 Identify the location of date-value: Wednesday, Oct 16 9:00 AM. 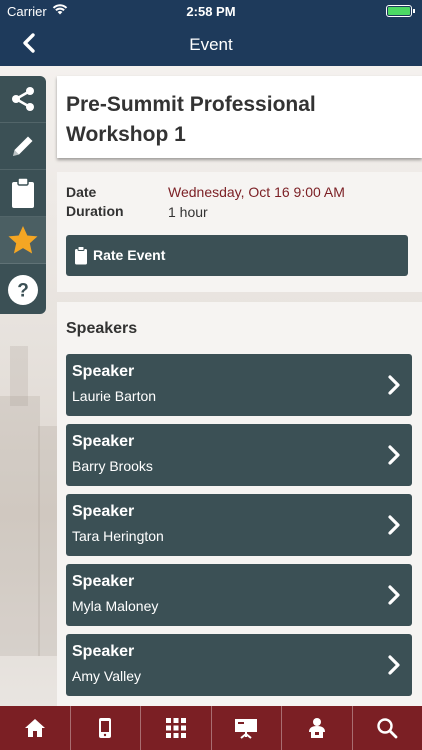
(256, 192).